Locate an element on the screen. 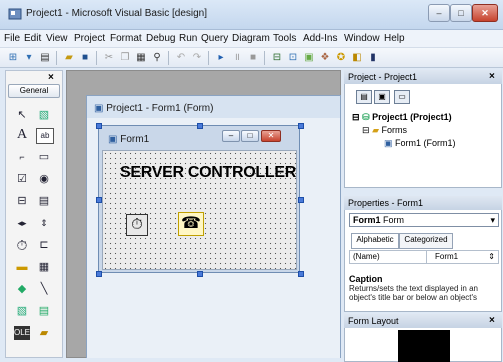 The image size is (503, 362). frame-tool-icon: ⌐ is located at coordinates (22, 157).